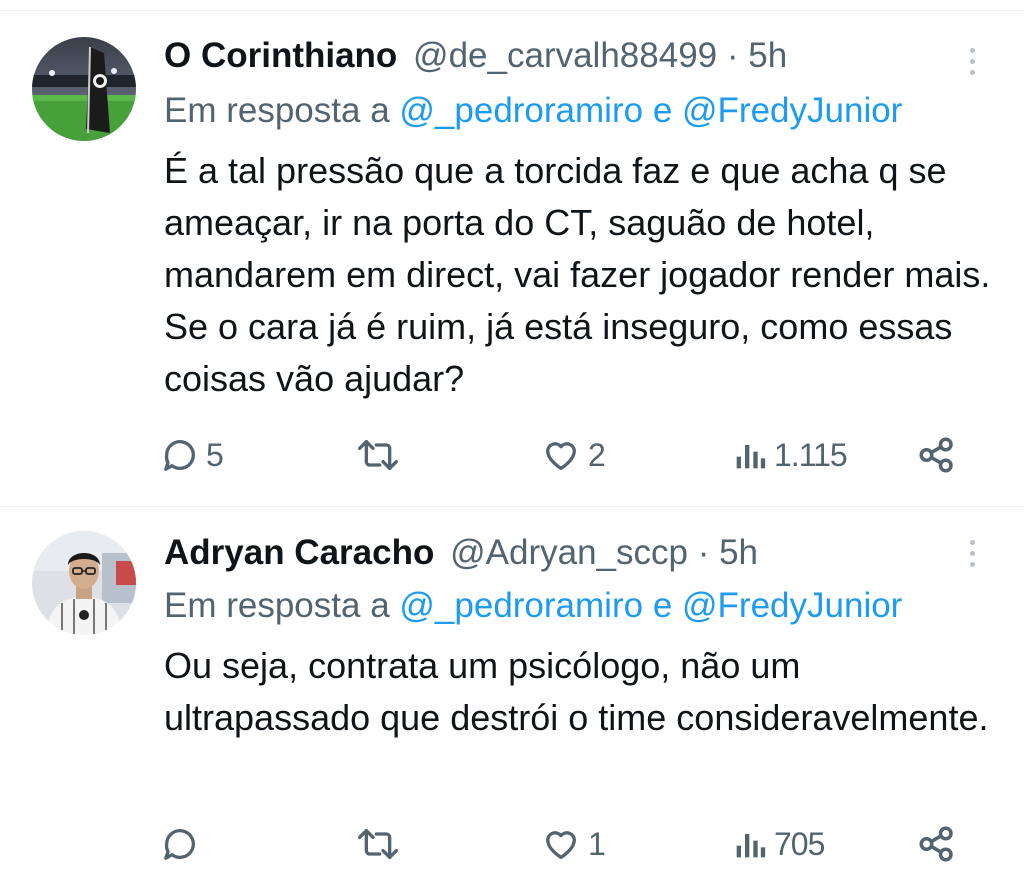 This screenshot has width=1024, height=893. What do you see at coordinates (597, 843) in the screenshot?
I see `like-count: 1` at bounding box center [597, 843].